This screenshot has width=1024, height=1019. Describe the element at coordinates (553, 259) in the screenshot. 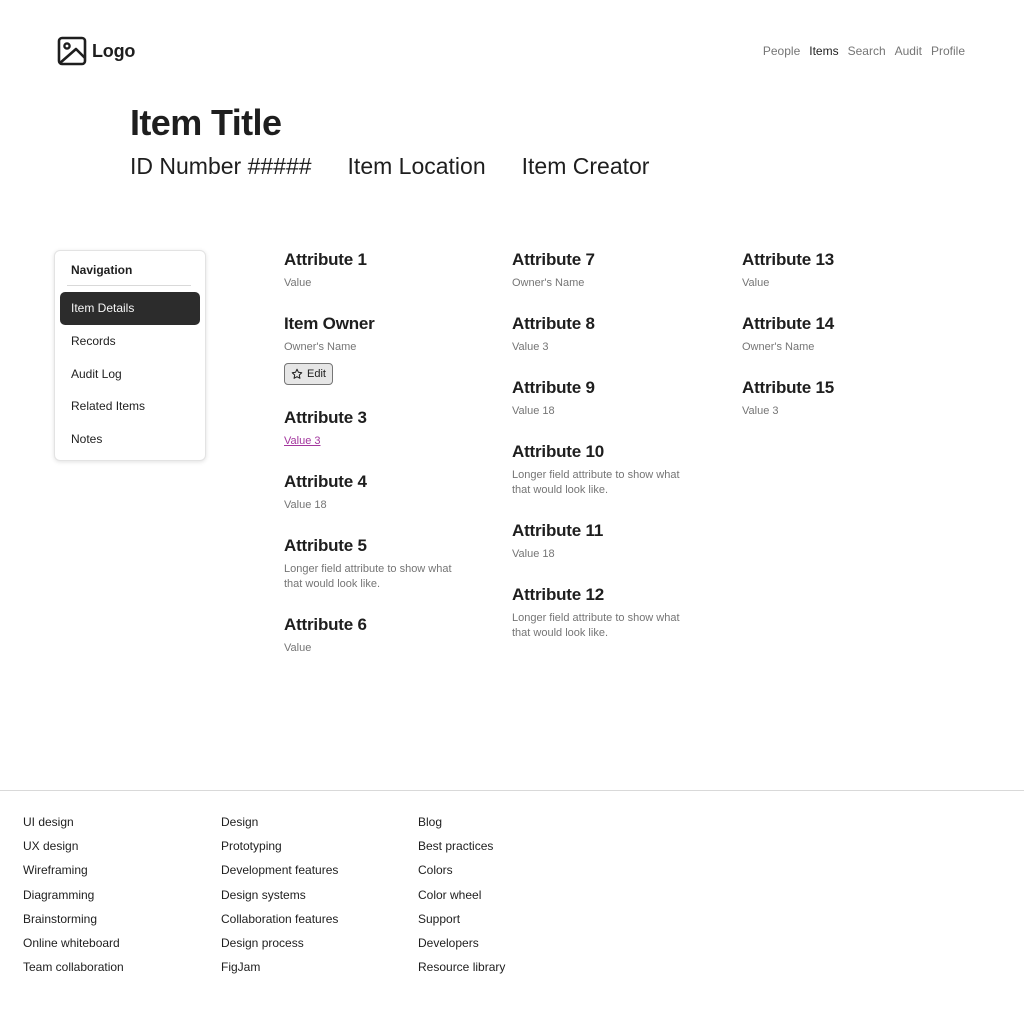

I see `attribute-label: Attribute 7` at that location.